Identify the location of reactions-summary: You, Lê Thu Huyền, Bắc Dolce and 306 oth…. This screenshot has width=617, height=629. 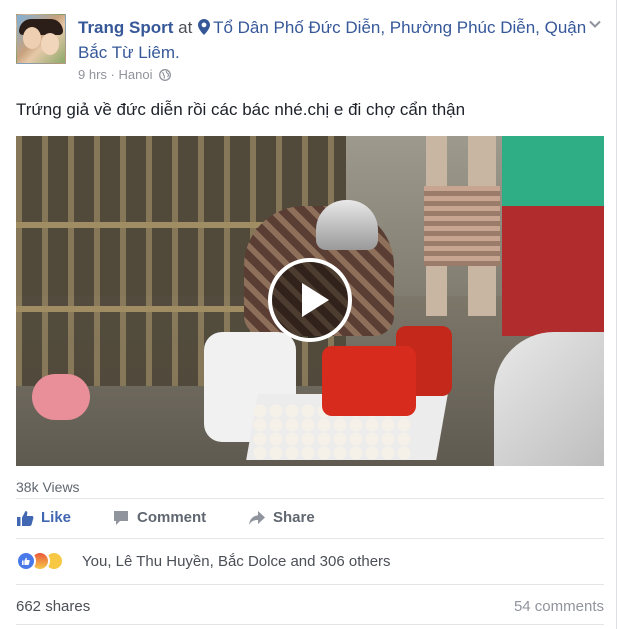
(310, 562).